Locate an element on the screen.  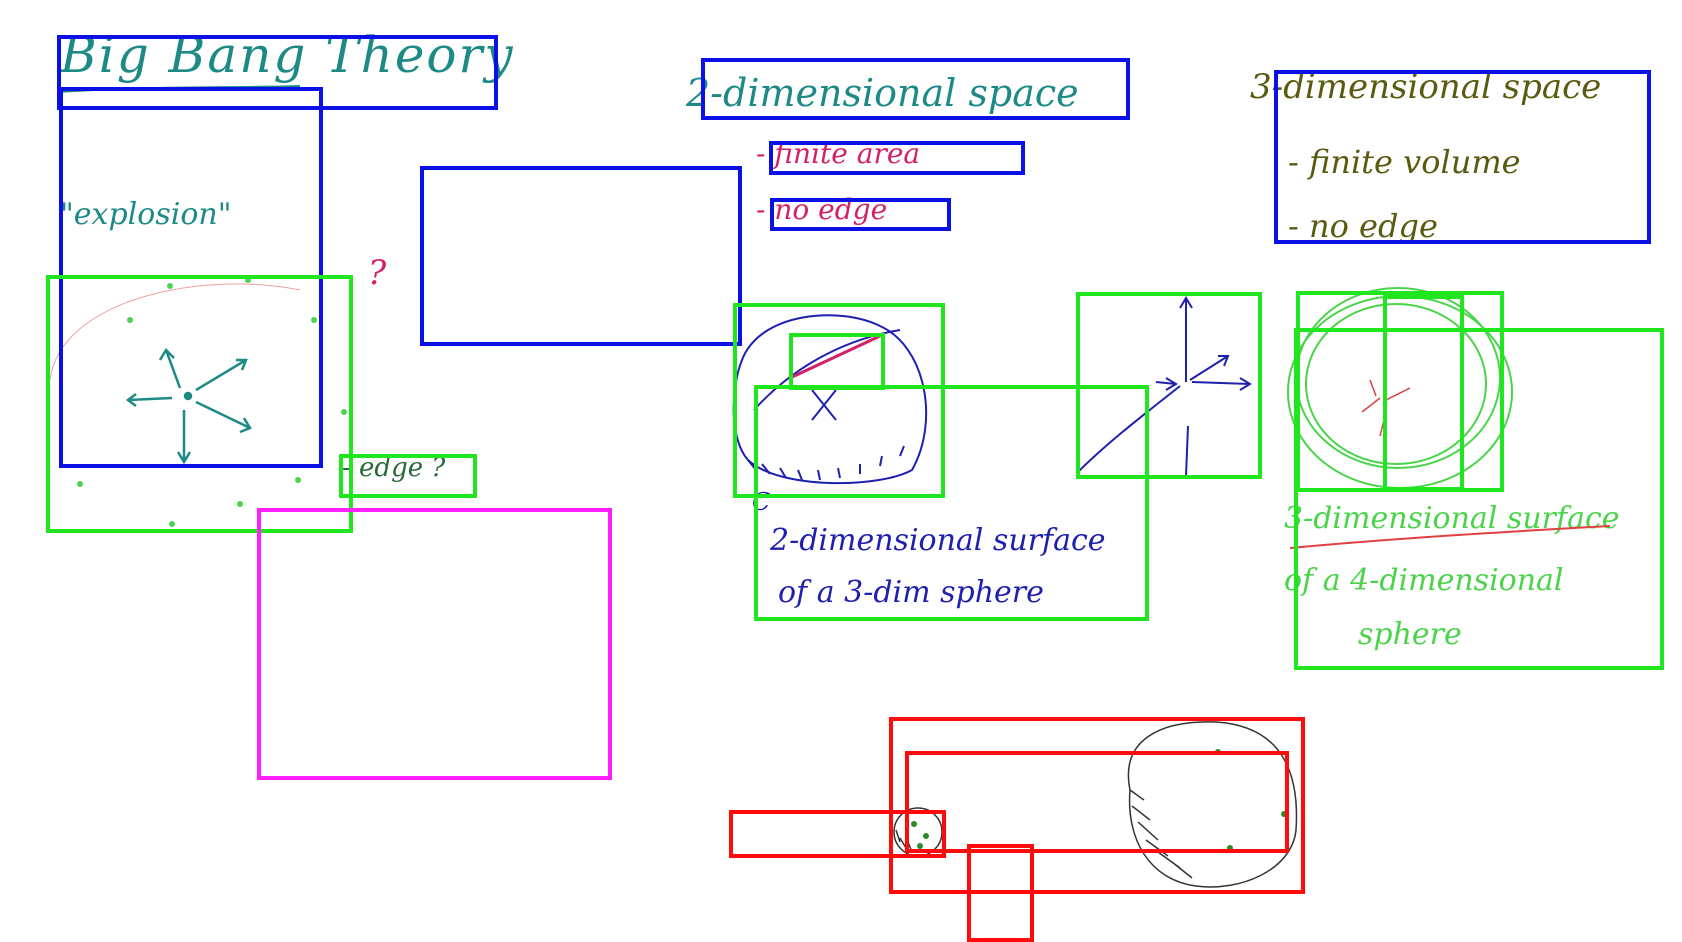
annotation-box-sphere-arrow is located at coordinates (837, 361).